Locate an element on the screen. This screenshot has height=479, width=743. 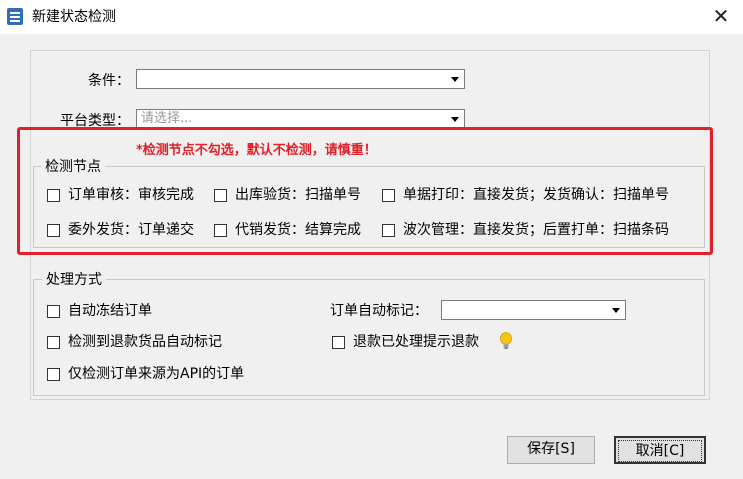
close-button: ✕ is located at coordinates (721, 17).